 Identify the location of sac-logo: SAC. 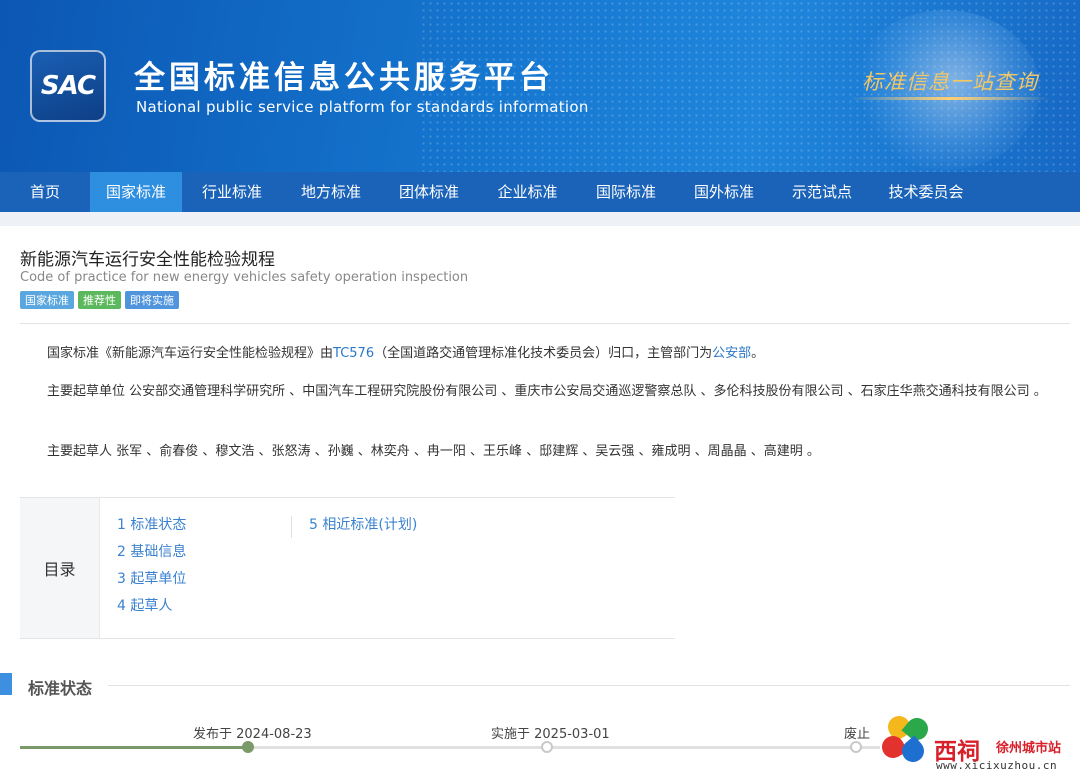
(68, 86).